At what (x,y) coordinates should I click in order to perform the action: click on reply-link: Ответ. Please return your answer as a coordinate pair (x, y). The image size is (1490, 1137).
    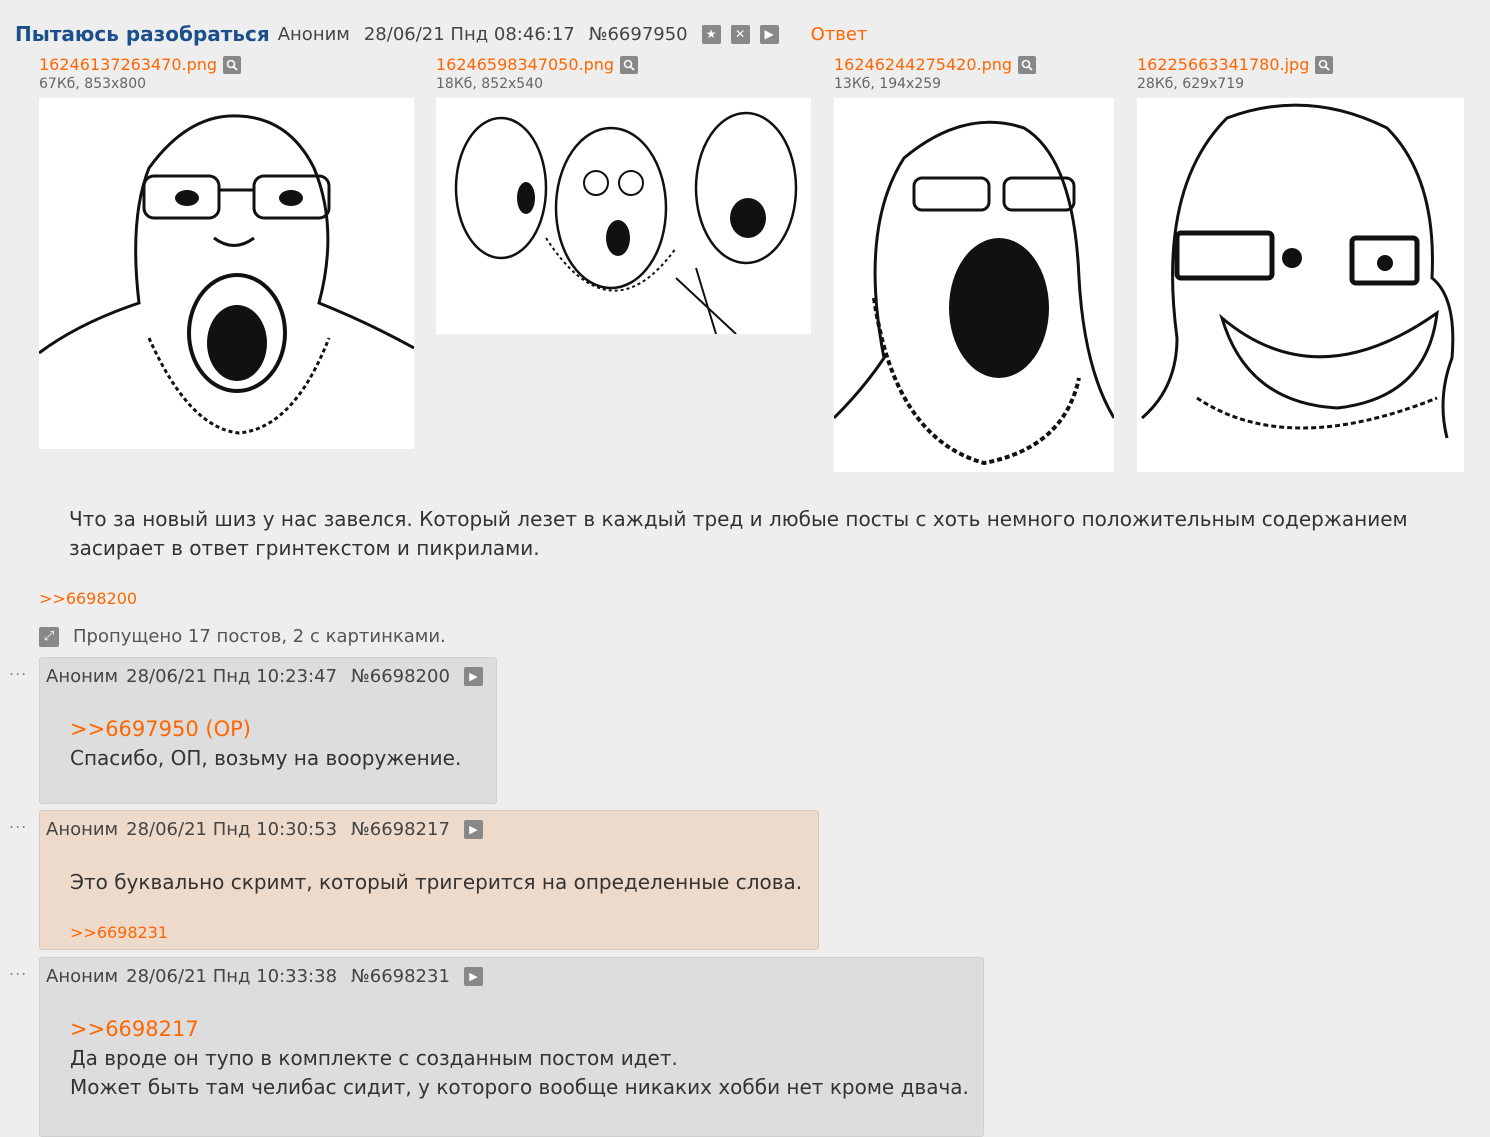
    Looking at the image, I should click on (839, 34).